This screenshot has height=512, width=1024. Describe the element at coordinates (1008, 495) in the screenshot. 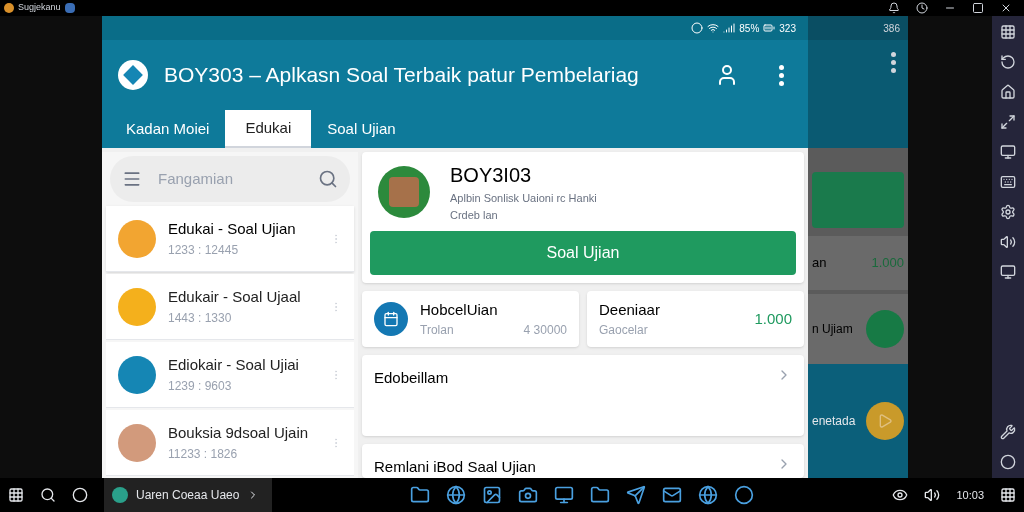

I see `notification-button` at that location.